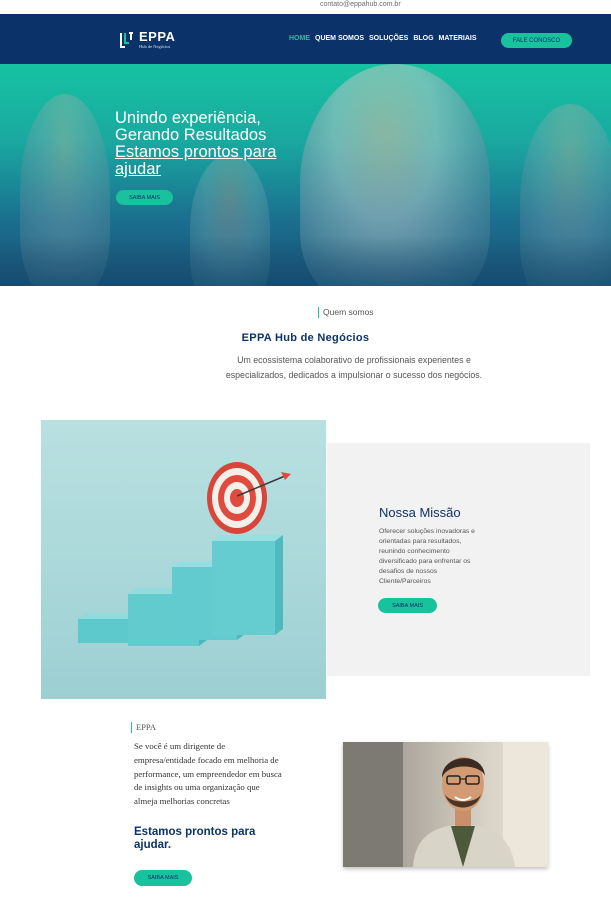  I want to click on nav-item-home: HOME, so click(299, 38).